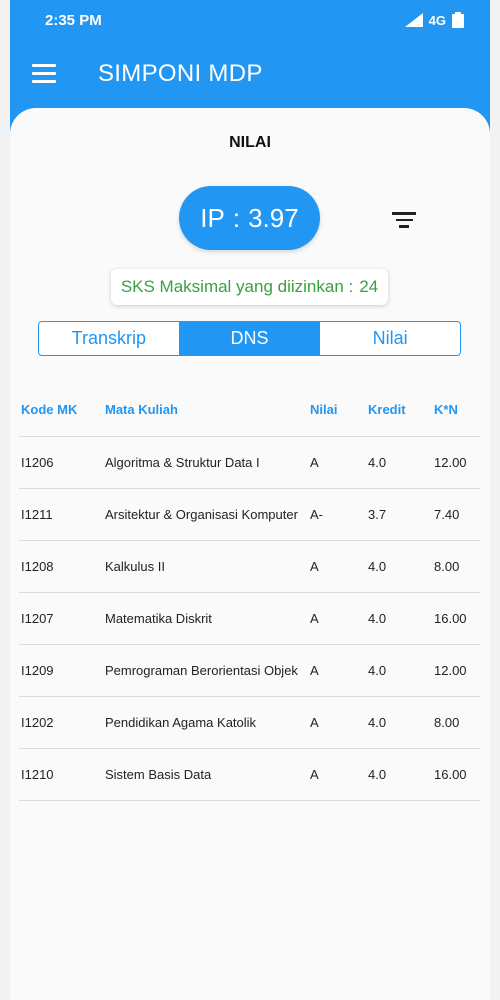 The height and width of the screenshot is (1000, 500). What do you see at coordinates (249, 619) in the screenshot?
I see `table-row: I1207 Matematika Diskrit A 4.0 16.00` at bounding box center [249, 619].